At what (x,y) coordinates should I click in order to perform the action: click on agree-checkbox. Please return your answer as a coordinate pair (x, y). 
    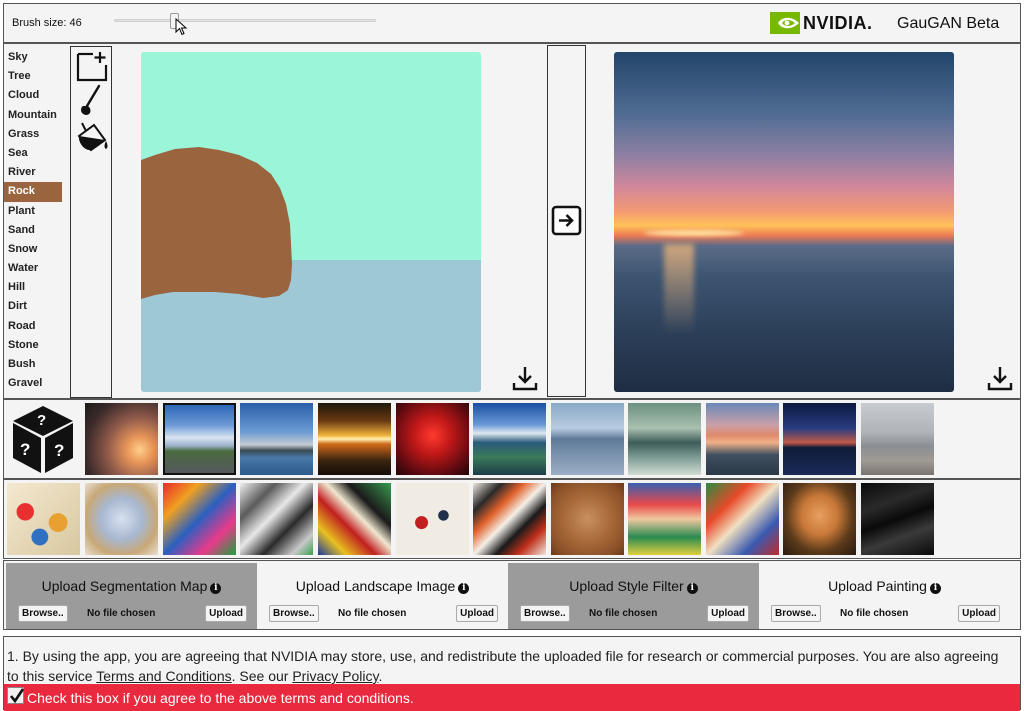
    Looking at the image, I should click on (16, 695).